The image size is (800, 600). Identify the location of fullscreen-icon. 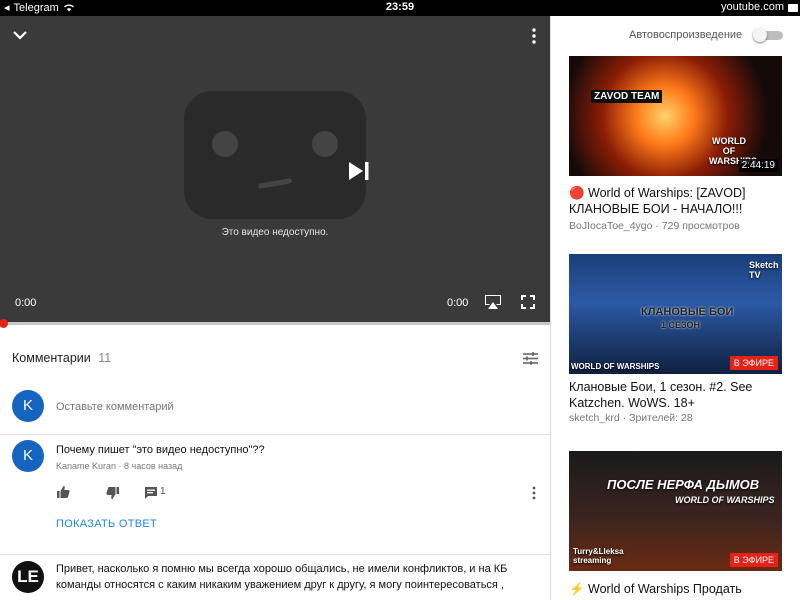
(528, 302).